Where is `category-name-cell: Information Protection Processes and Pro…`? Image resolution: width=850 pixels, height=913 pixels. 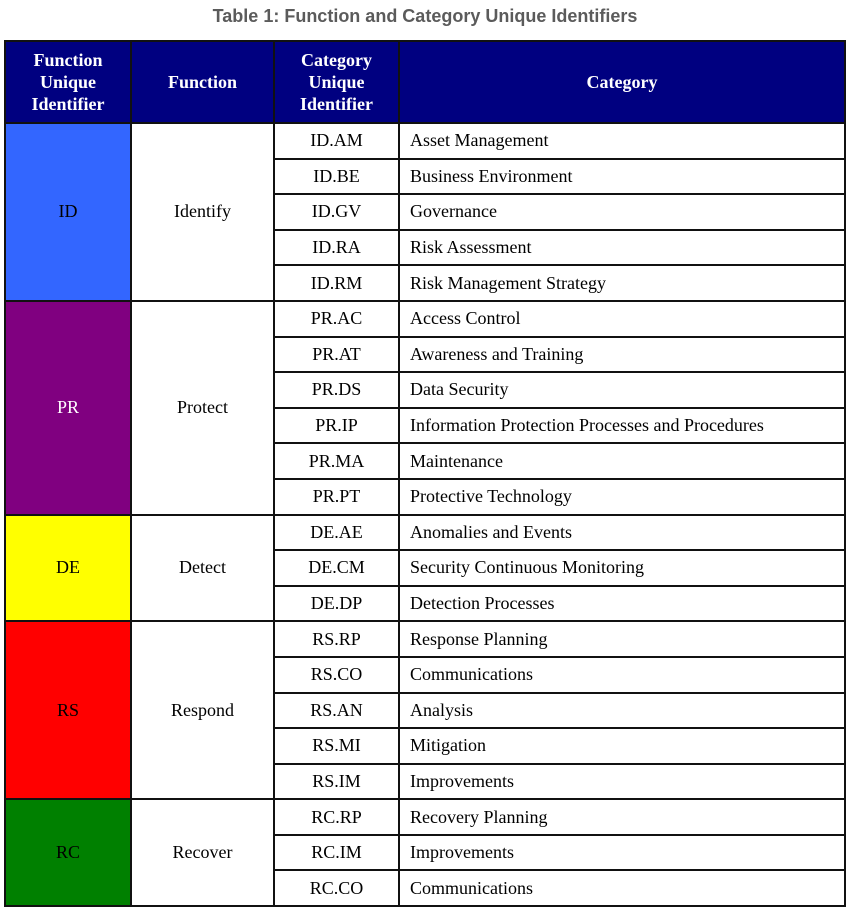 category-name-cell: Information Protection Processes and Pro… is located at coordinates (622, 425).